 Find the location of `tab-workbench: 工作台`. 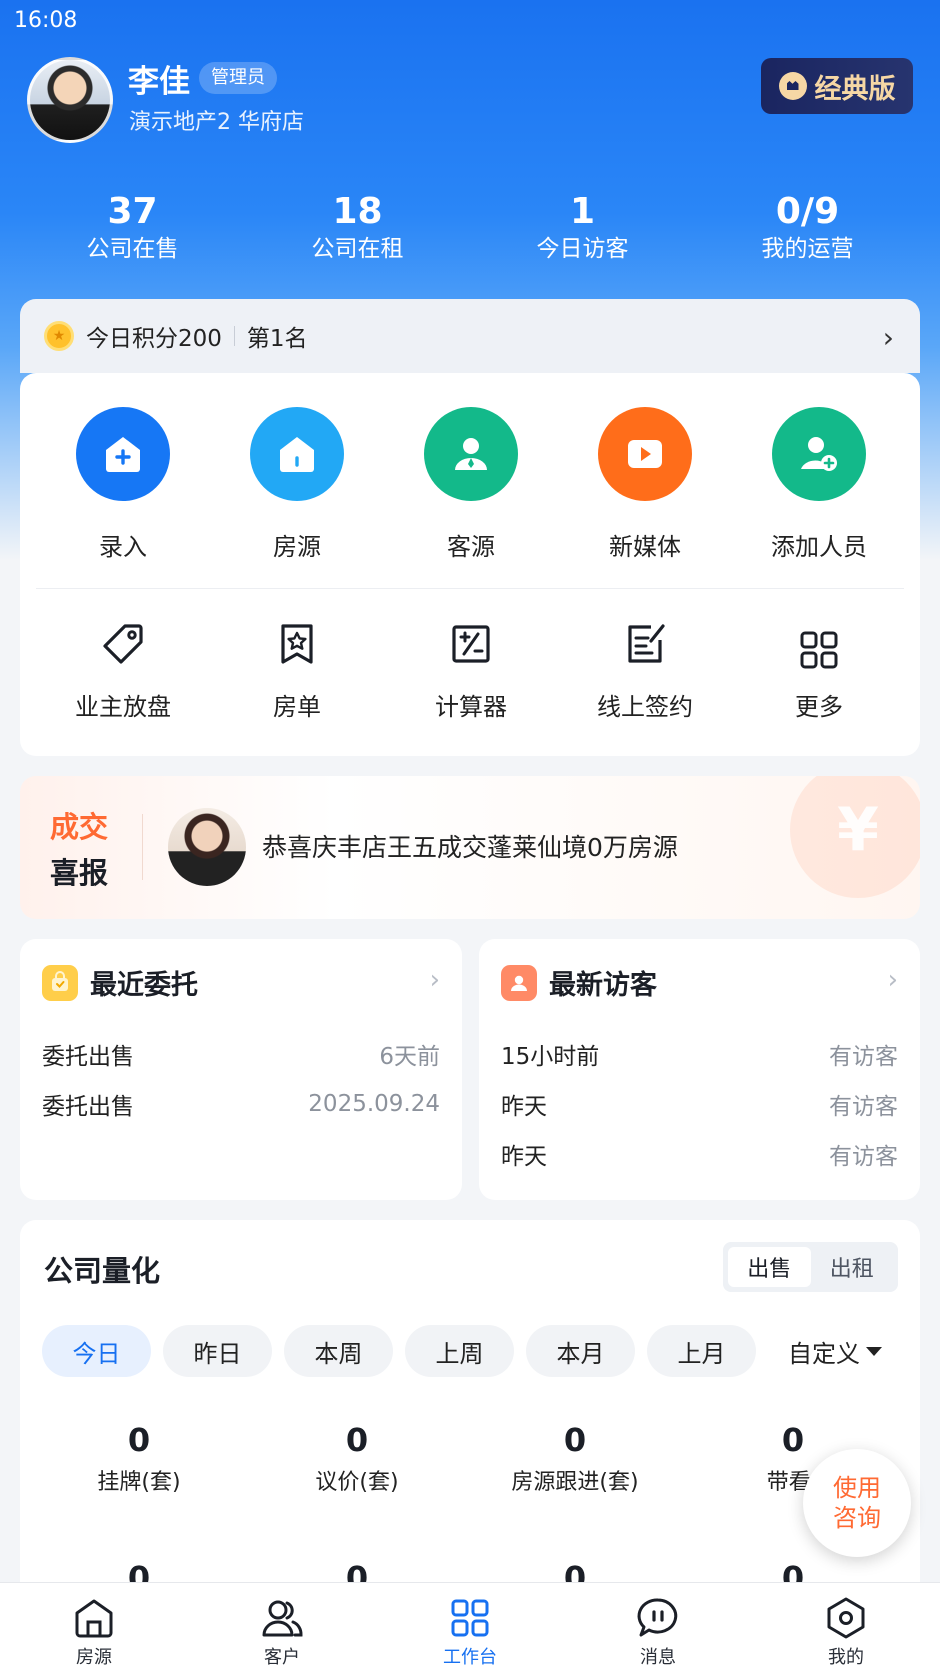

tab-workbench: 工作台 is located at coordinates (470, 1626).